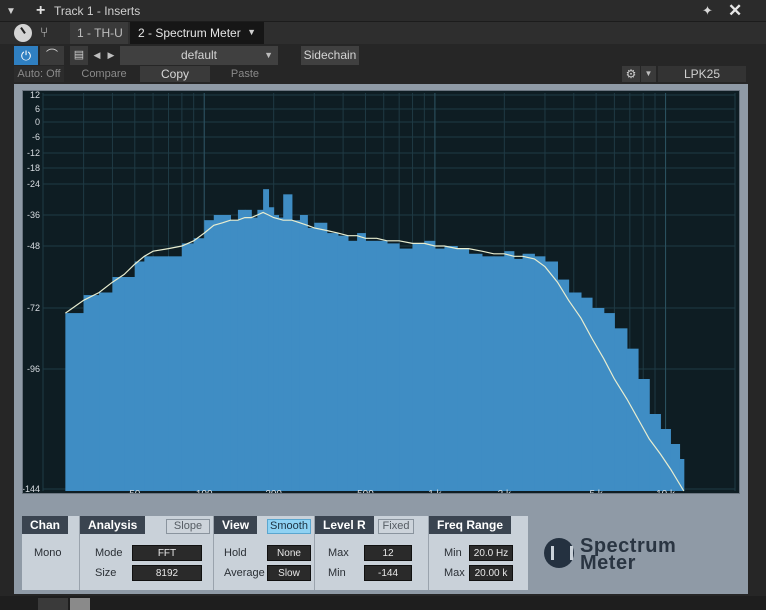  What do you see at coordinates (35, 95) in the screenshot?
I see `y-tick-label: 12` at bounding box center [35, 95].